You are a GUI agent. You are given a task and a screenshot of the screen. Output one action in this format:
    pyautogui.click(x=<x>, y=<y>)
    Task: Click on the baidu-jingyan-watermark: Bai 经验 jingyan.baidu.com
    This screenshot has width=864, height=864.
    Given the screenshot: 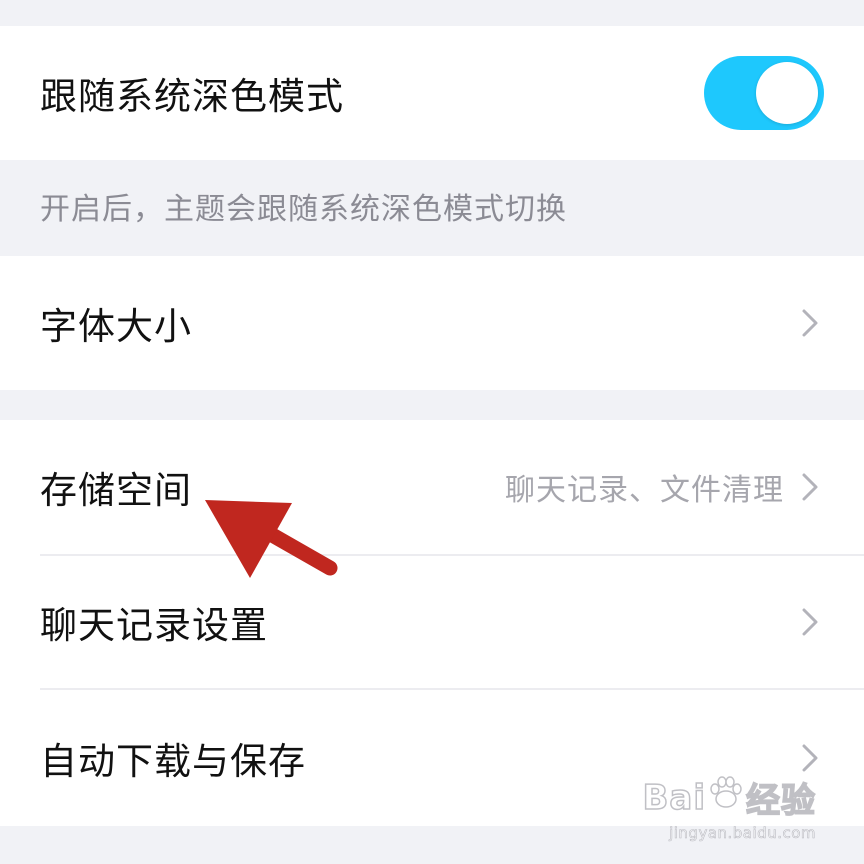 What is the action you would take?
    pyautogui.click(x=729, y=807)
    